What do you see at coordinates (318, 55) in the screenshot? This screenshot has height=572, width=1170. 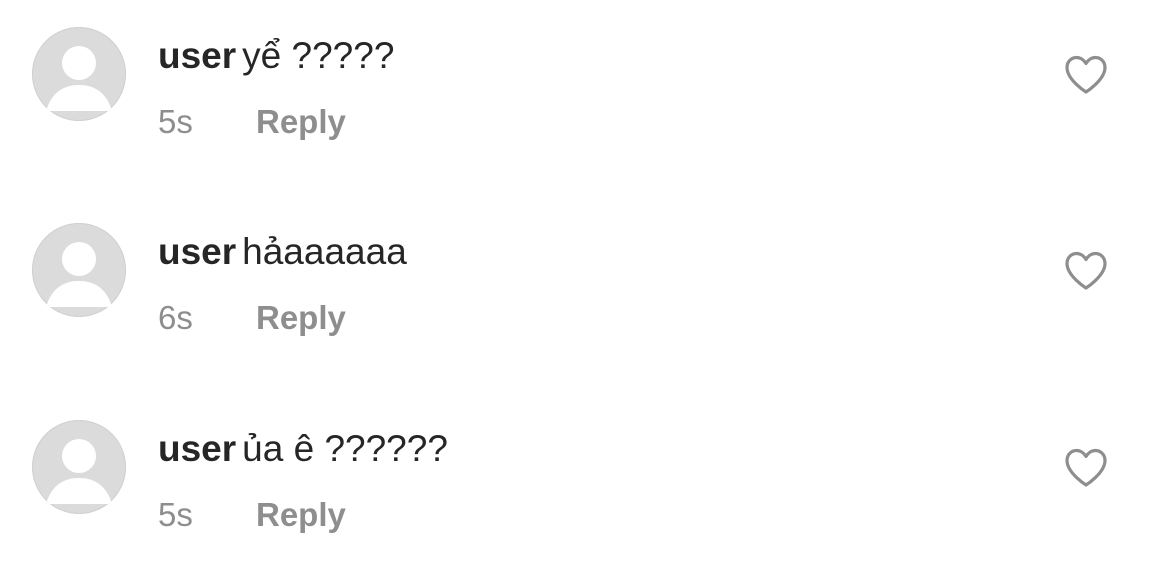 I see `comment-text: yể ?????` at bounding box center [318, 55].